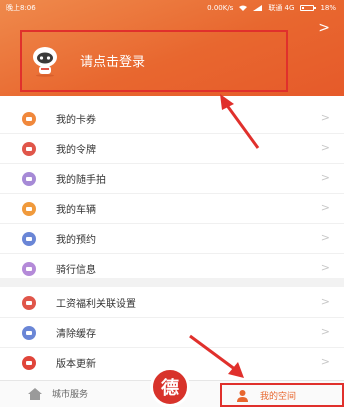  What do you see at coordinates (35, 393) in the screenshot?
I see `home-icon` at bounding box center [35, 393].